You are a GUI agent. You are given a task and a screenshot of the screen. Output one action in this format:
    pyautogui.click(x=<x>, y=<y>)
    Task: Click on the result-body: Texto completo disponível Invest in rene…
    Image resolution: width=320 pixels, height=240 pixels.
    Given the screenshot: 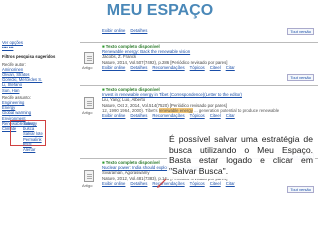 What is the action you would take?
    pyautogui.click(x=208, y=102)
    